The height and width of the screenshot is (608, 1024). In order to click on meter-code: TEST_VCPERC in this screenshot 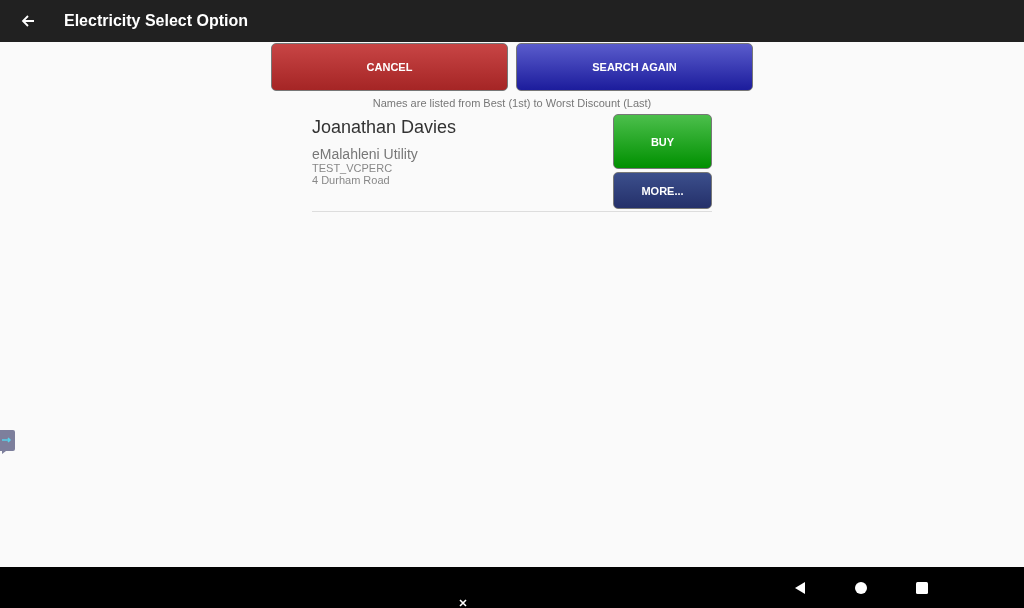, I will do `click(353, 168)`.